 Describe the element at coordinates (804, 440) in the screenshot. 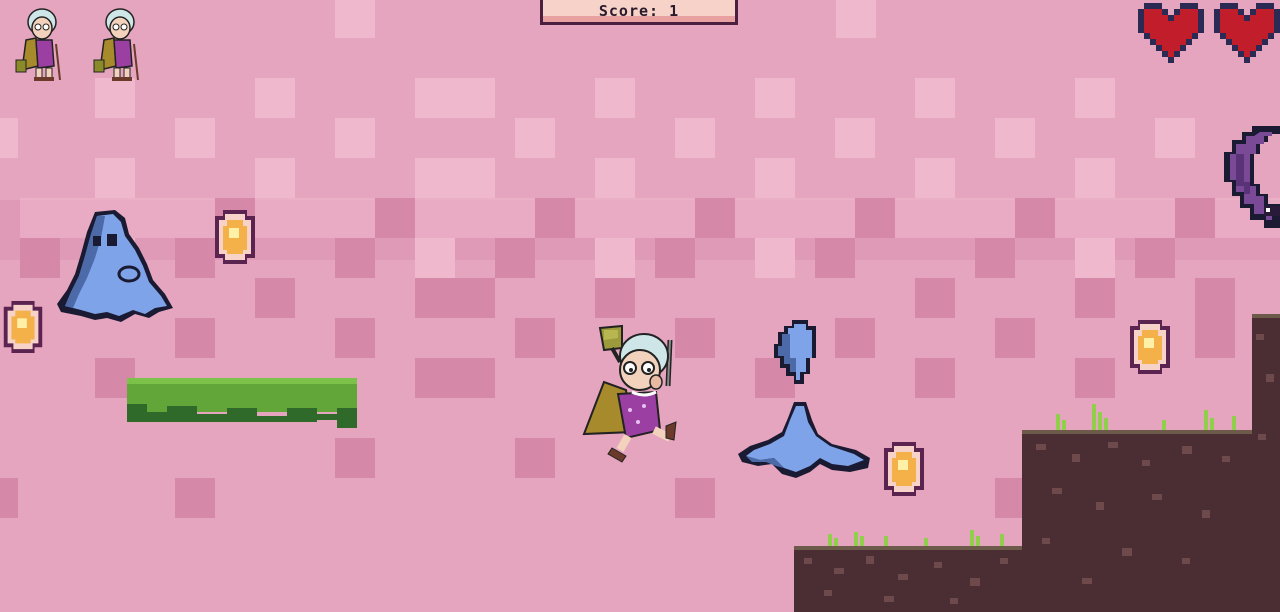

I see `blue-splash-creature` at that location.